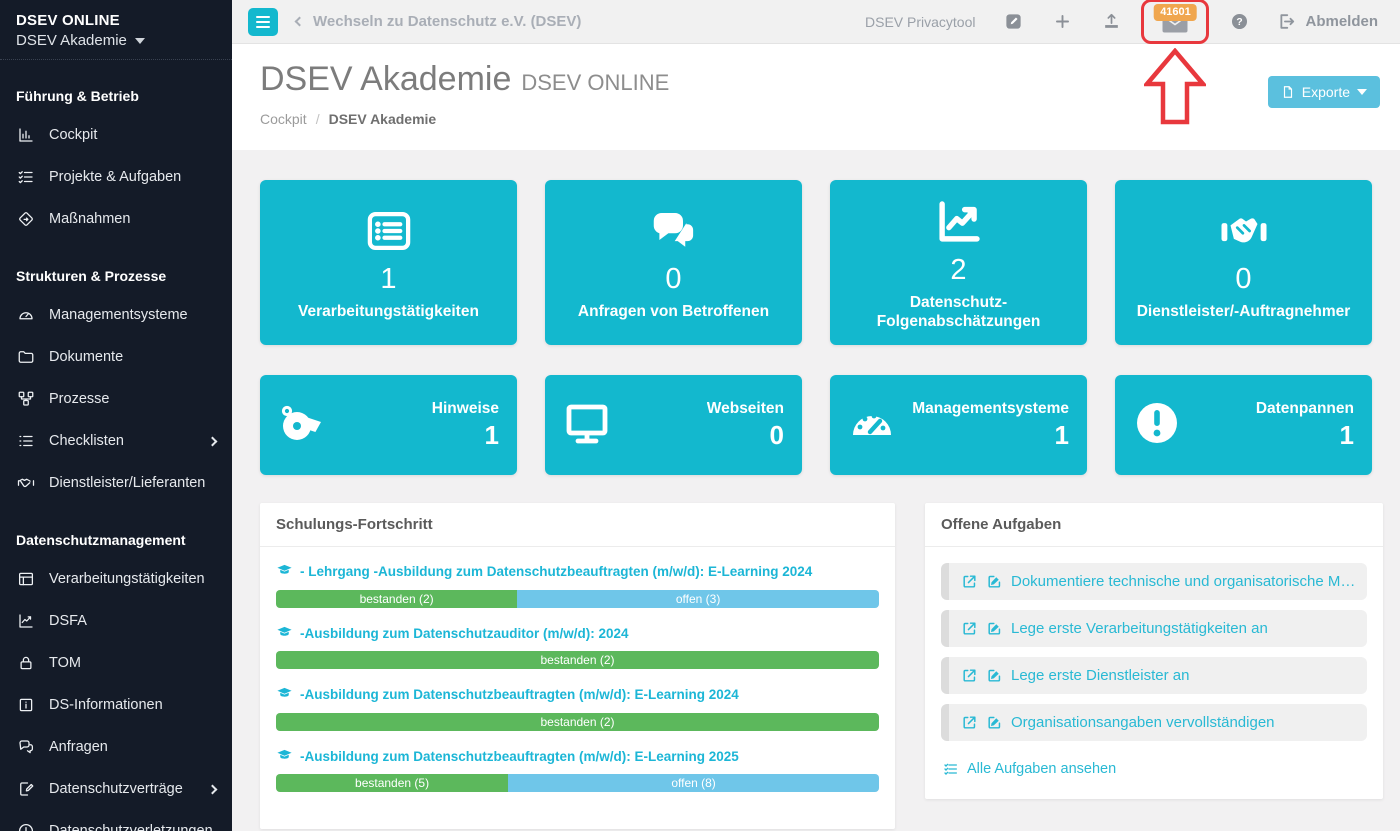 The height and width of the screenshot is (831, 1400). What do you see at coordinates (26, 747) in the screenshot?
I see `chat-icon` at bounding box center [26, 747].